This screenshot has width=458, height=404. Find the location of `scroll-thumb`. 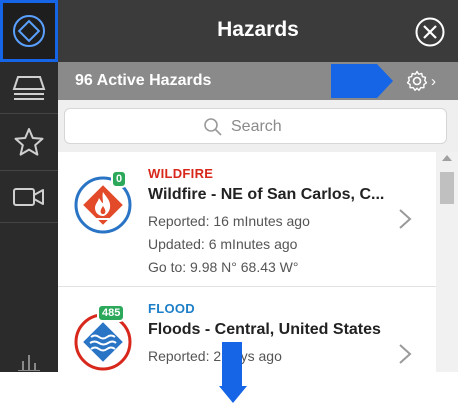

scroll-thumb is located at coordinates (447, 188).